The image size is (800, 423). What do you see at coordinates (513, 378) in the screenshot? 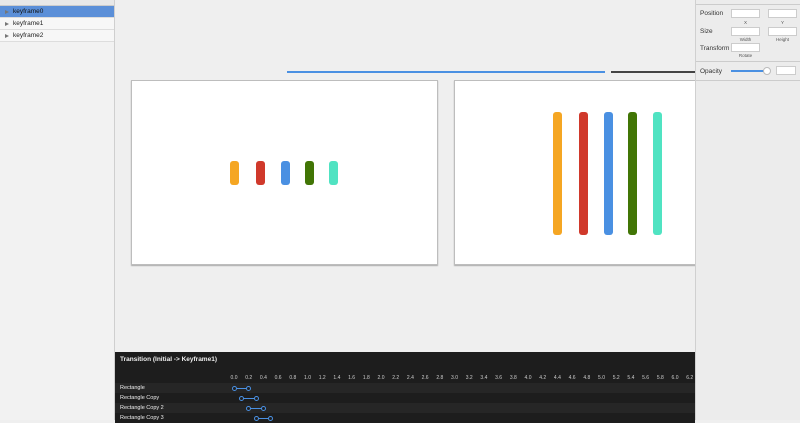
I see `tick-label: 3.8` at bounding box center [513, 378].